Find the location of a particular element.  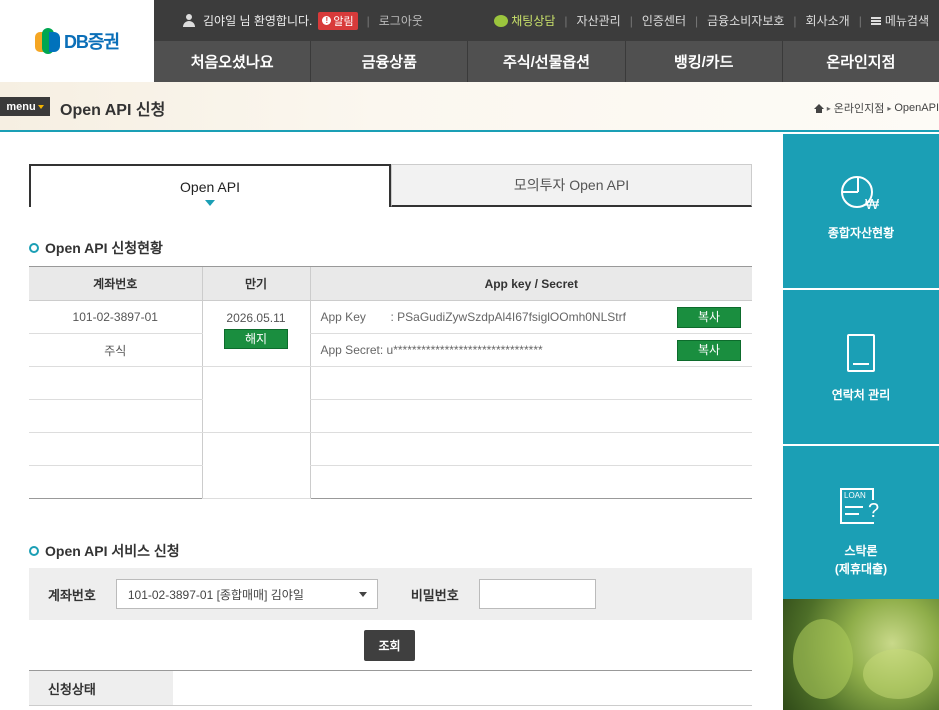

app-key-value: : PSaGudiZywSzdpAl4I67fsiglOOmh0NLStrf is located at coordinates (508, 317).